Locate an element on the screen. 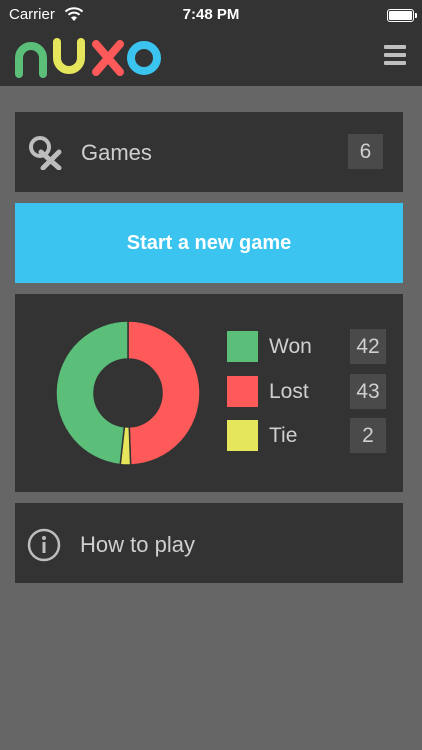 This screenshot has width=422, height=750. status-bar: Carrier 7:48 PM is located at coordinates (211, 15).